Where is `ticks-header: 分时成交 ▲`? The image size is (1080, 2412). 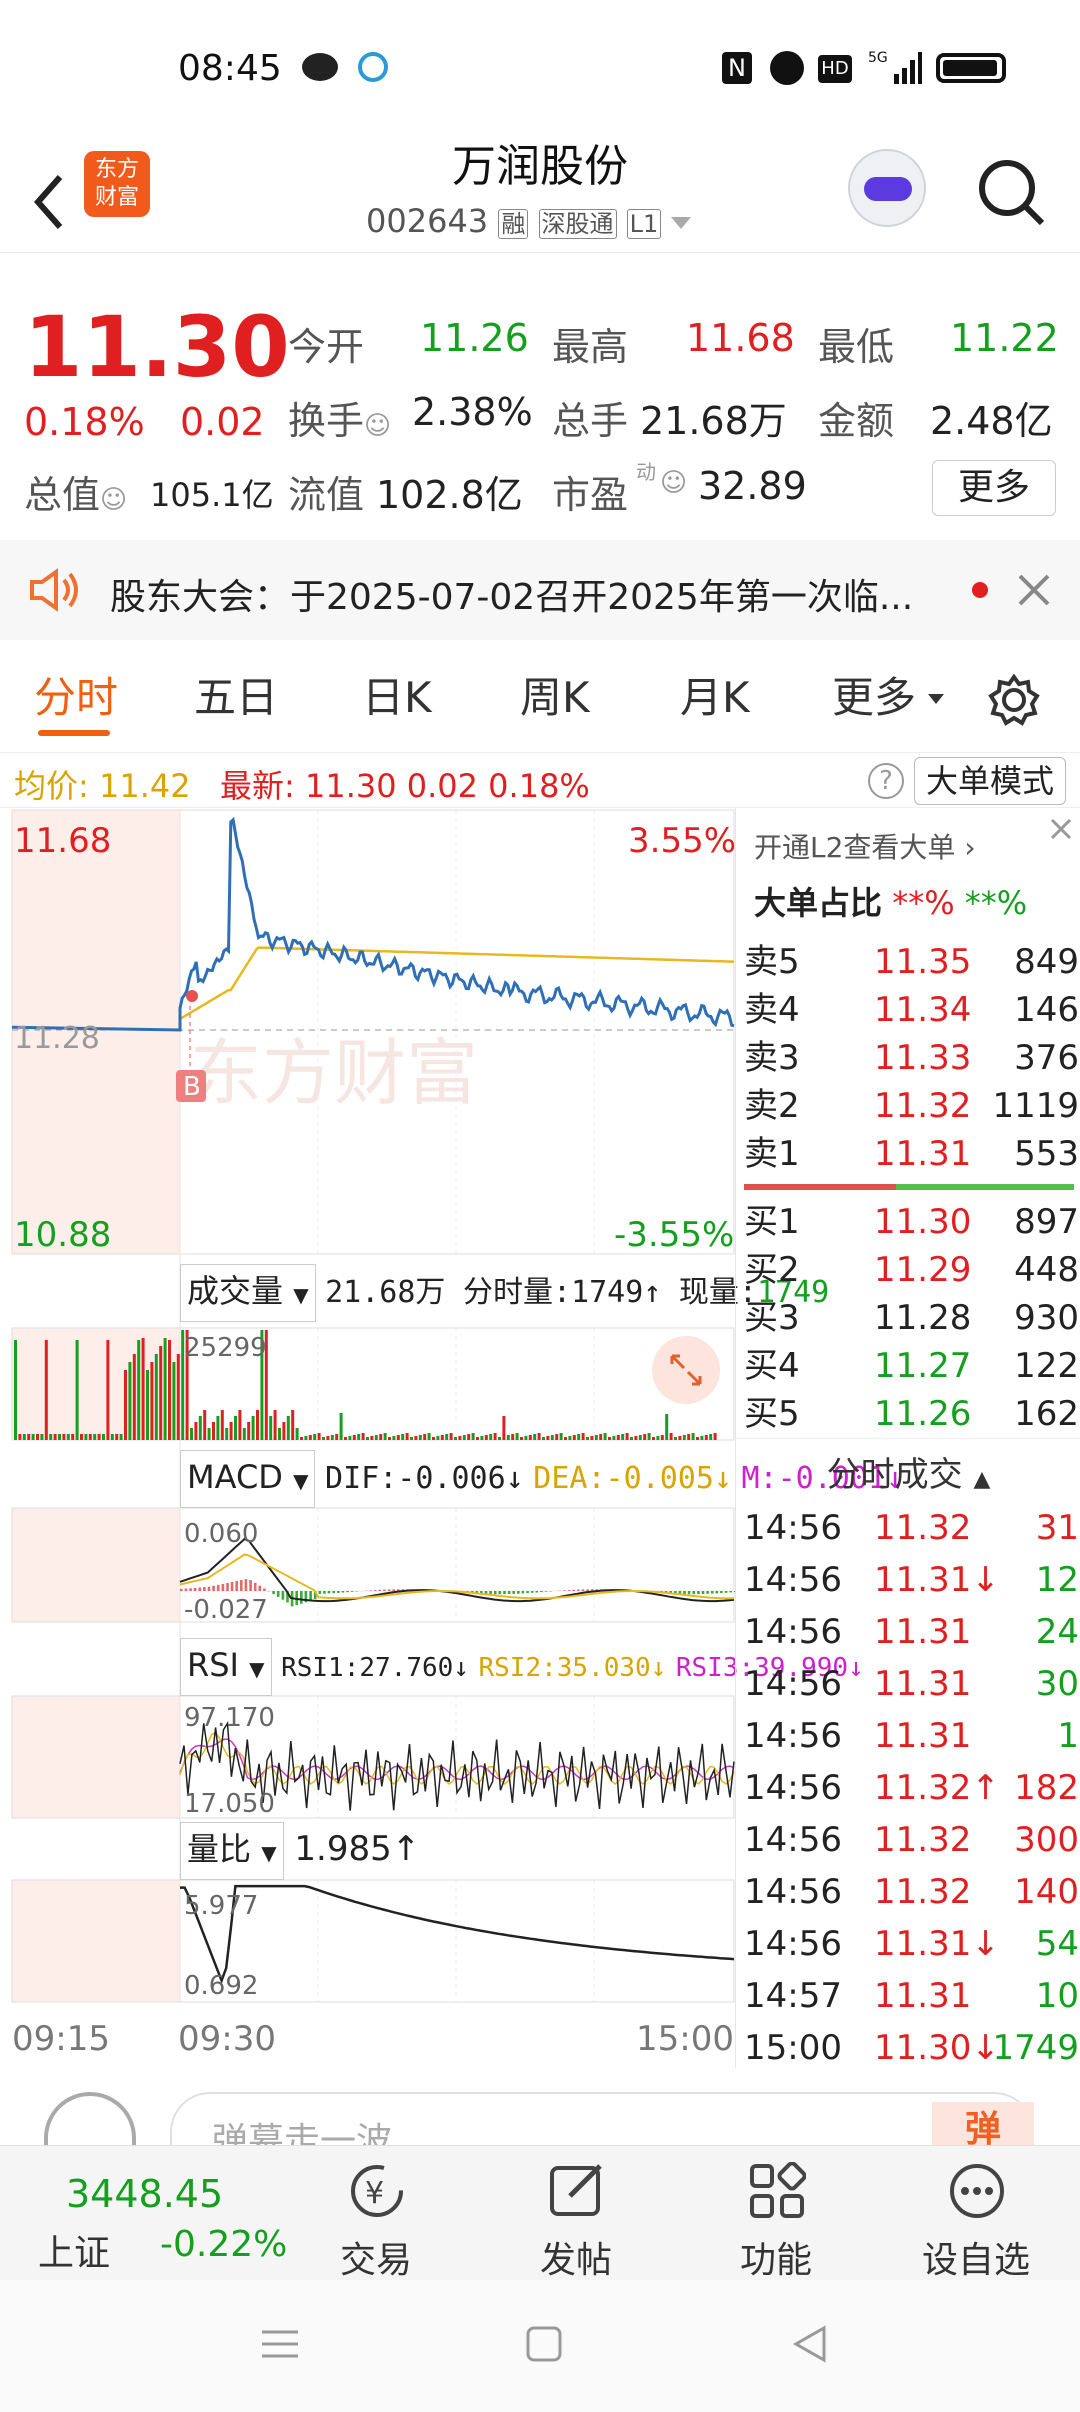 ticks-header: 分时成交 ▲ is located at coordinates (908, 1467).